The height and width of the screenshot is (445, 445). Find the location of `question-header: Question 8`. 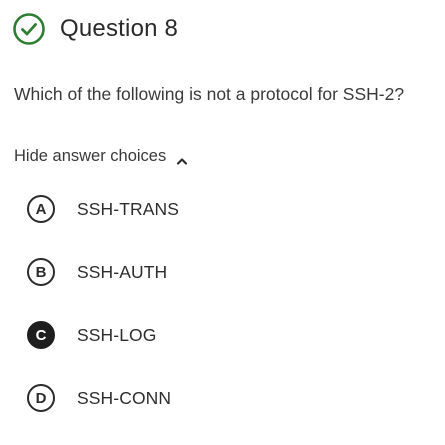

question-header: Question 8 is located at coordinates (95, 29).